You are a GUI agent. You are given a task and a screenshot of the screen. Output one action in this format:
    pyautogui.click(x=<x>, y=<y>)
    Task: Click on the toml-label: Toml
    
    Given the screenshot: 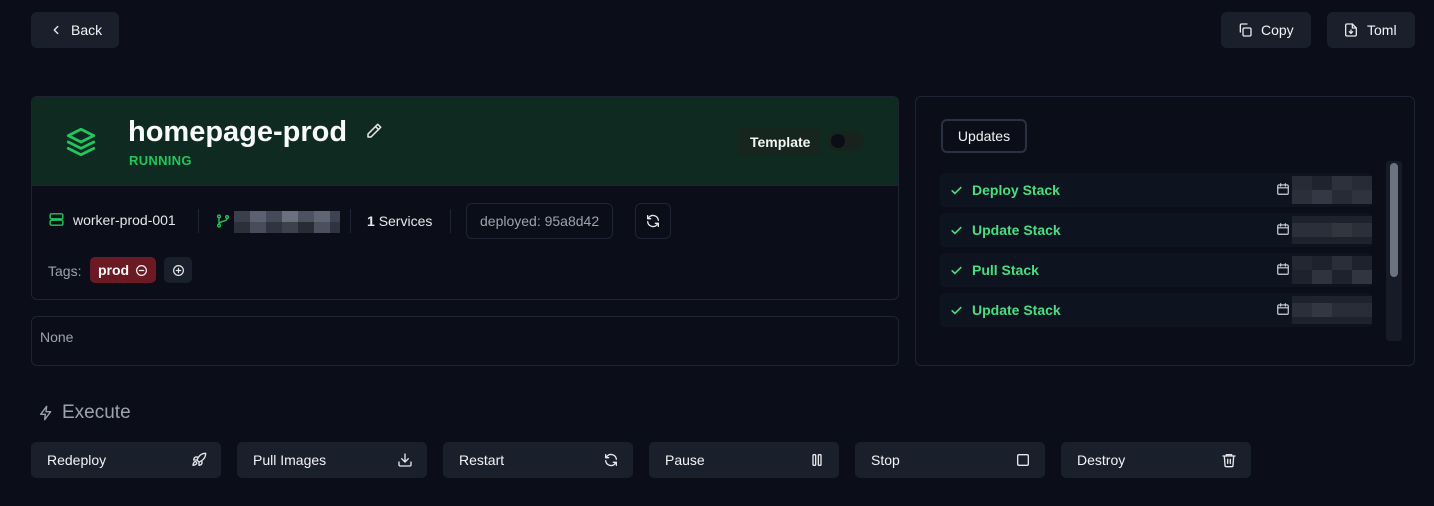 What is the action you would take?
    pyautogui.click(x=1382, y=30)
    